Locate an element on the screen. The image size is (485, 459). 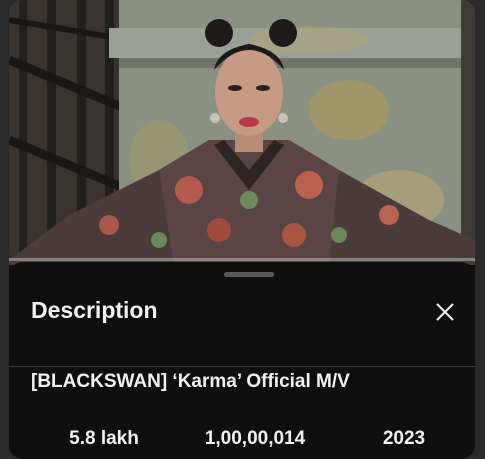
video-title: [BLACKSWAN] ‘Karma’ Official M/V is located at coordinates (190, 381).